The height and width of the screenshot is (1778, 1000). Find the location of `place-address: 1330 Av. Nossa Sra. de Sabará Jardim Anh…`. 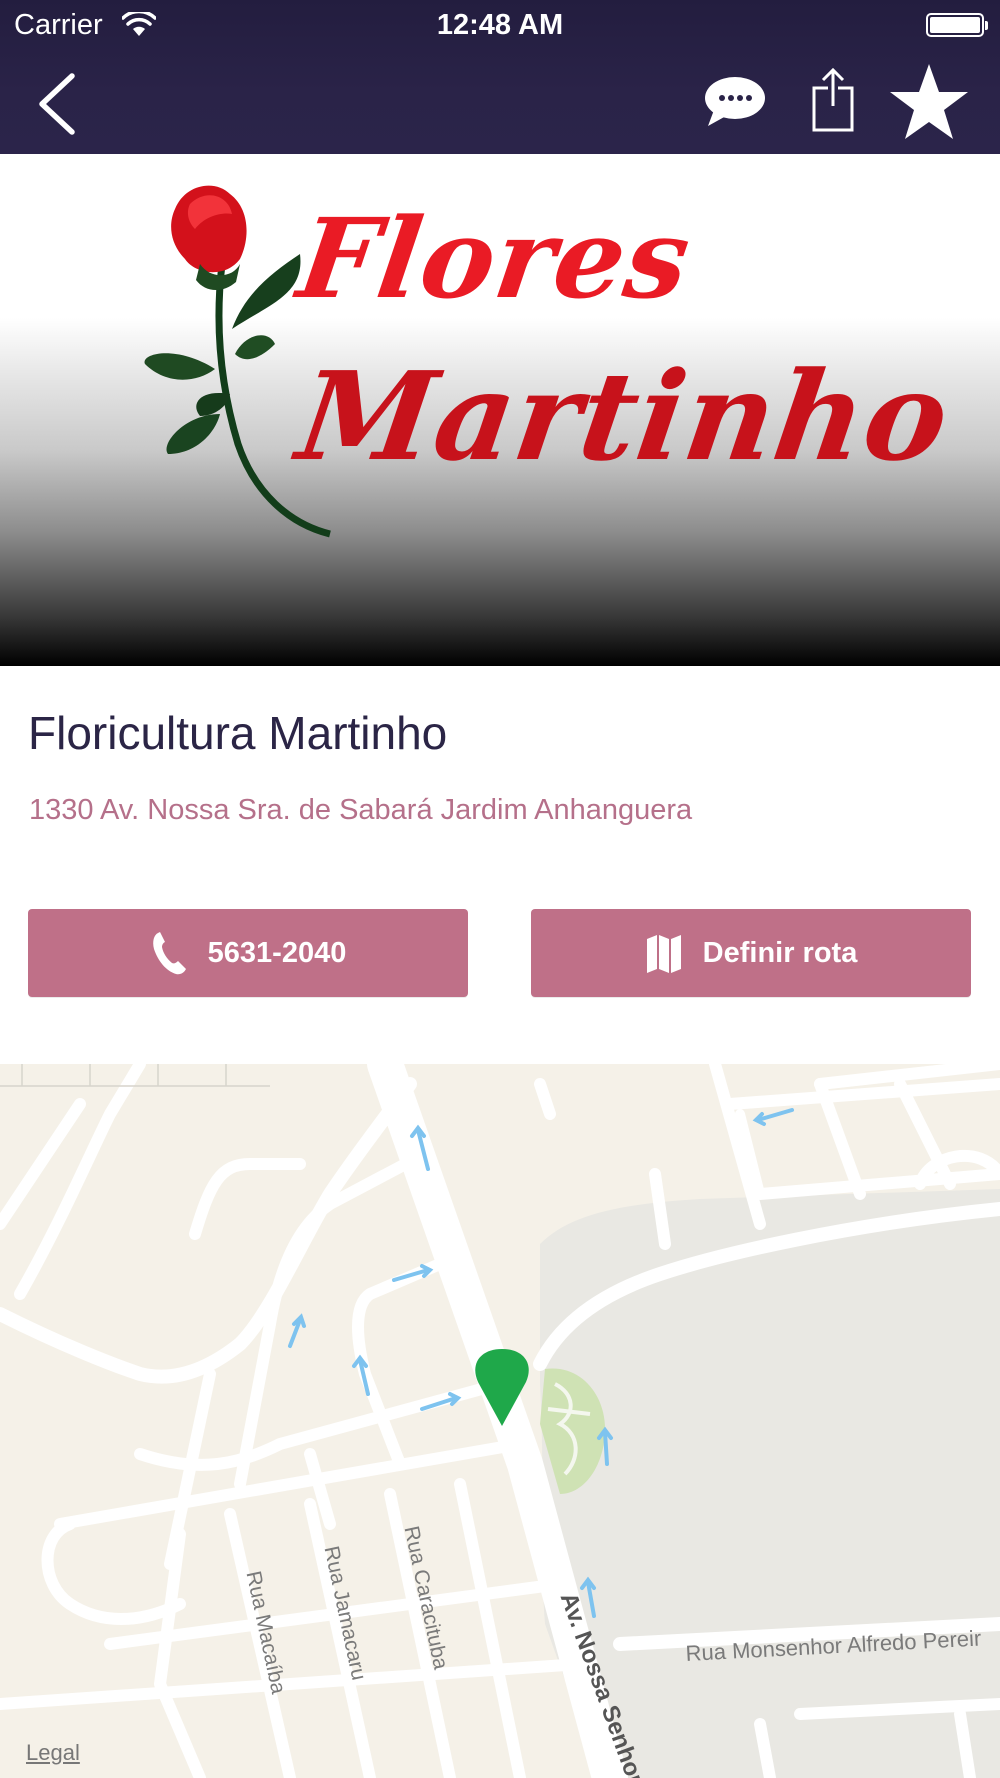

place-address: 1330 Av. Nossa Sra. de Sabará Jardim Anh… is located at coordinates (361, 810).